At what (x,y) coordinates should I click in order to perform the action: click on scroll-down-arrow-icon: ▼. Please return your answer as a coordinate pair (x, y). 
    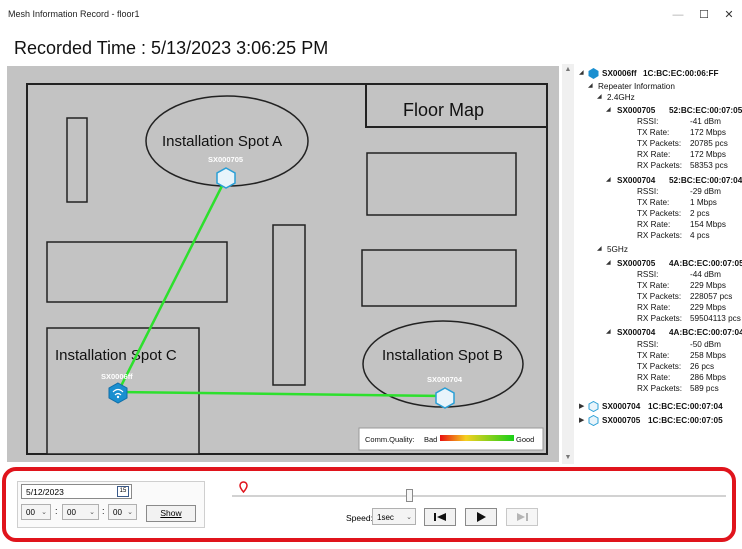
    Looking at the image, I should click on (568, 458).